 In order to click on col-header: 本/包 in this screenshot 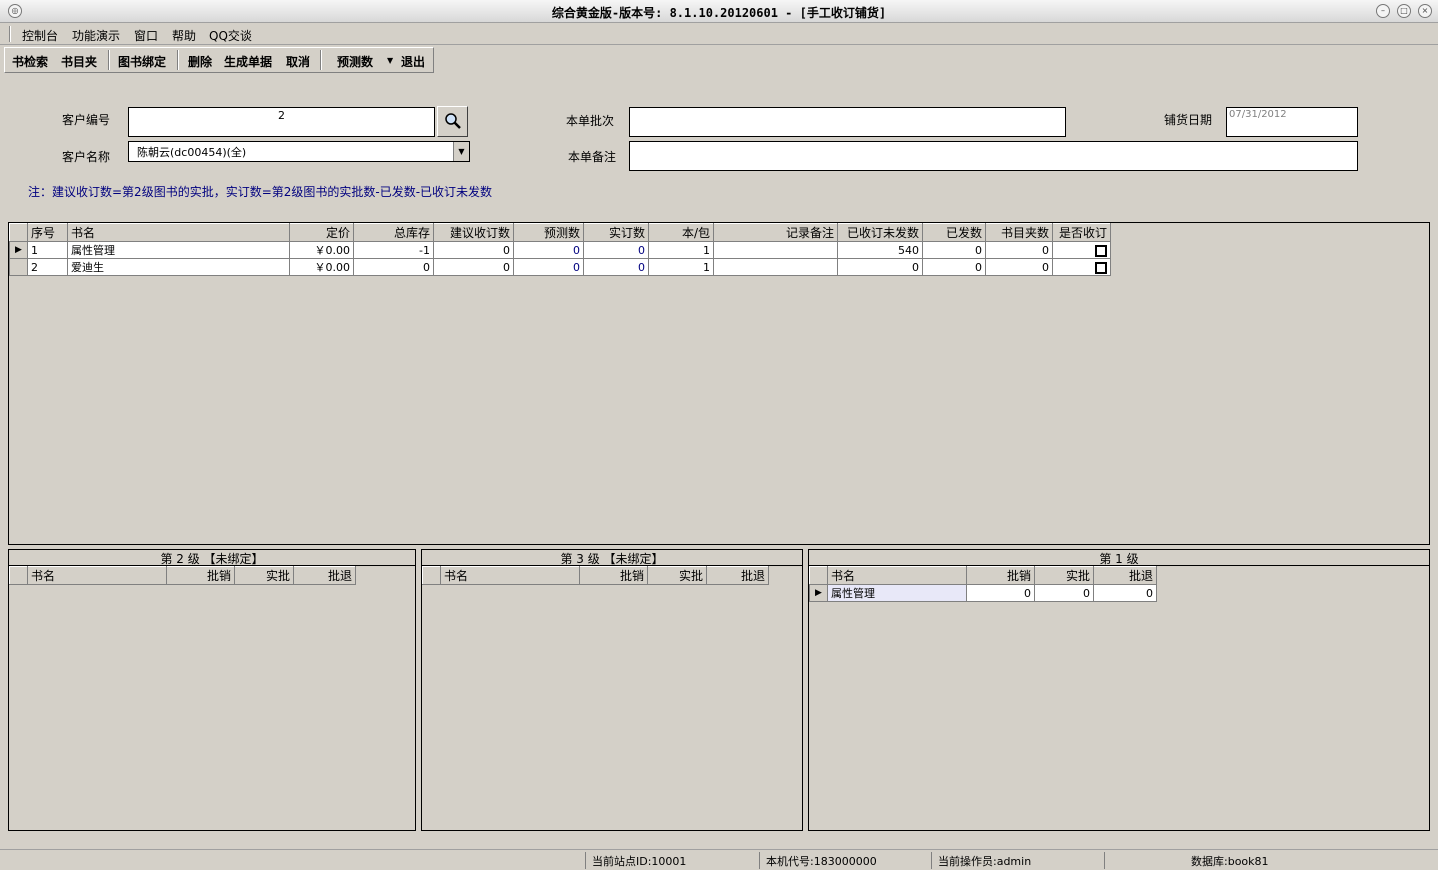, I will do `click(681, 232)`.